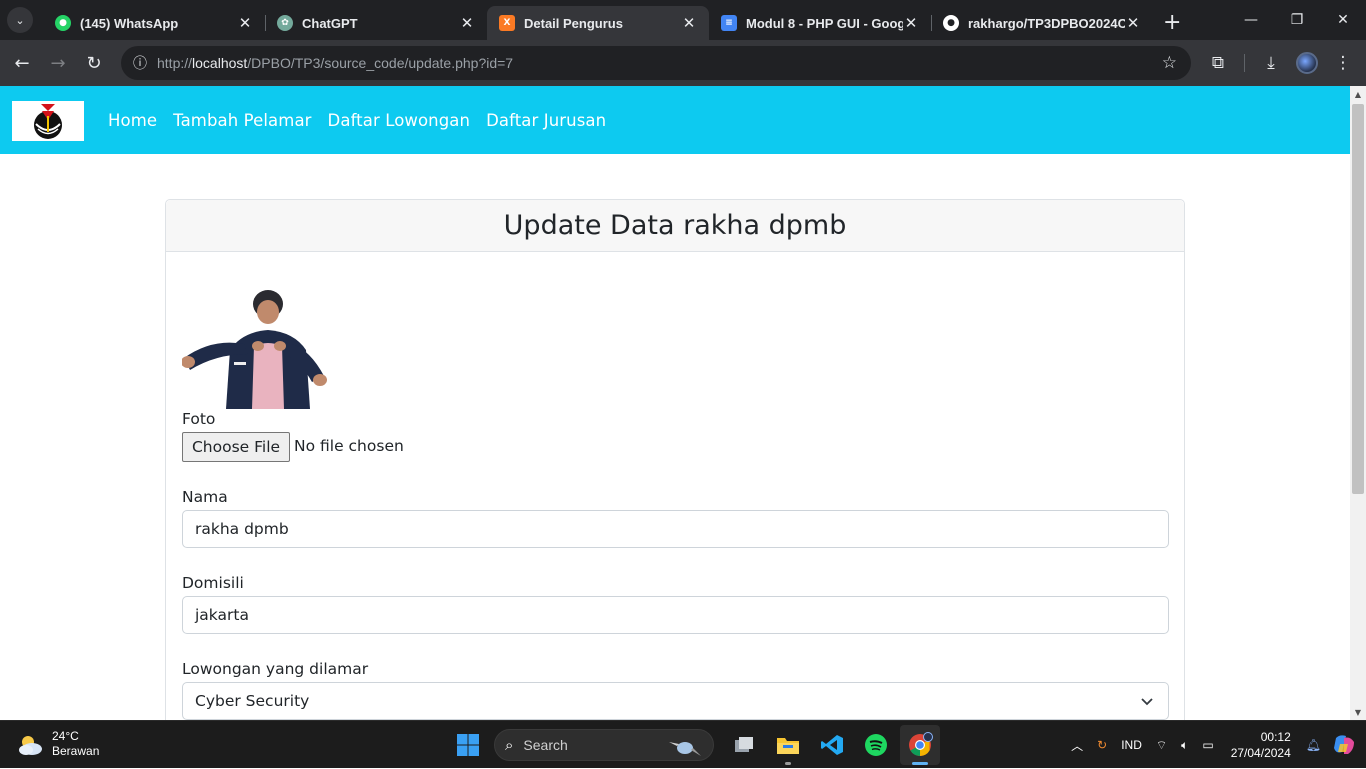 Image resolution: width=1366 pixels, height=769 pixels. What do you see at coordinates (675, 701) in the screenshot?
I see `lowongan-select: Cyber Security` at bounding box center [675, 701].